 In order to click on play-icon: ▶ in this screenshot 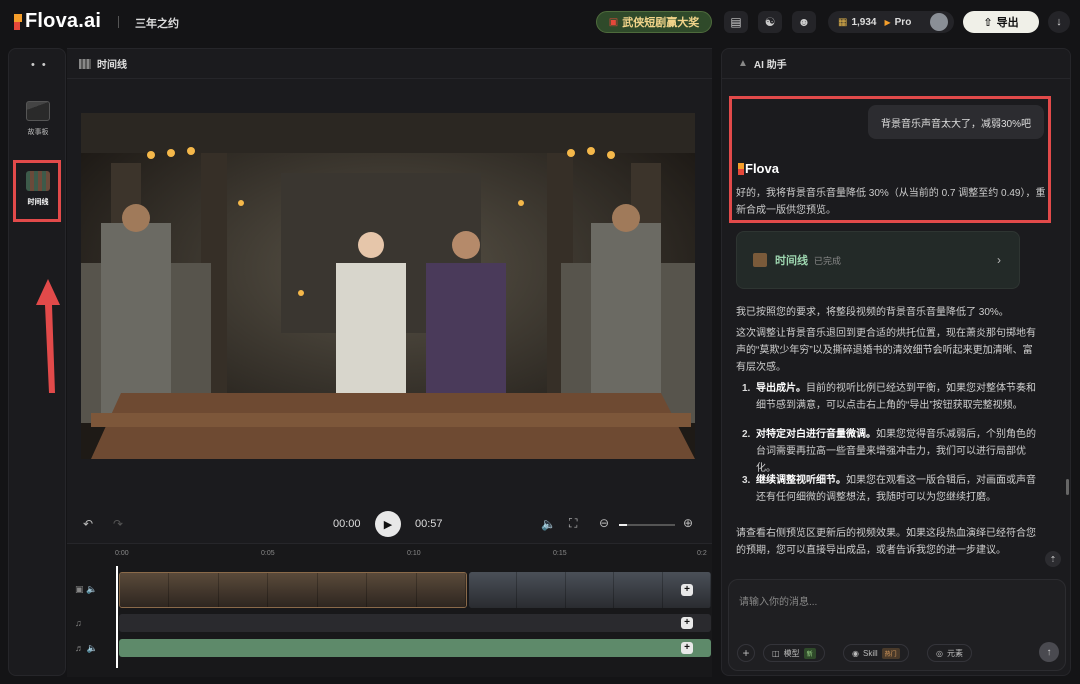, I will do `click(388, 524)`.